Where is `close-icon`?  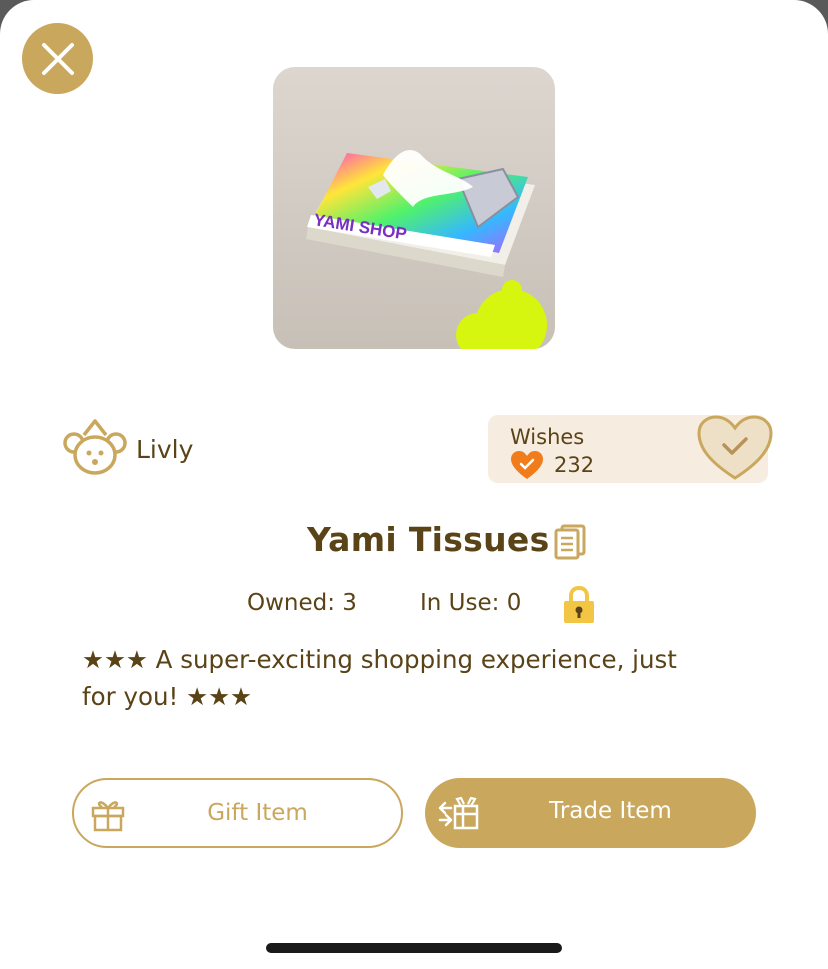
close-icon is located at coordinates (57, 58).